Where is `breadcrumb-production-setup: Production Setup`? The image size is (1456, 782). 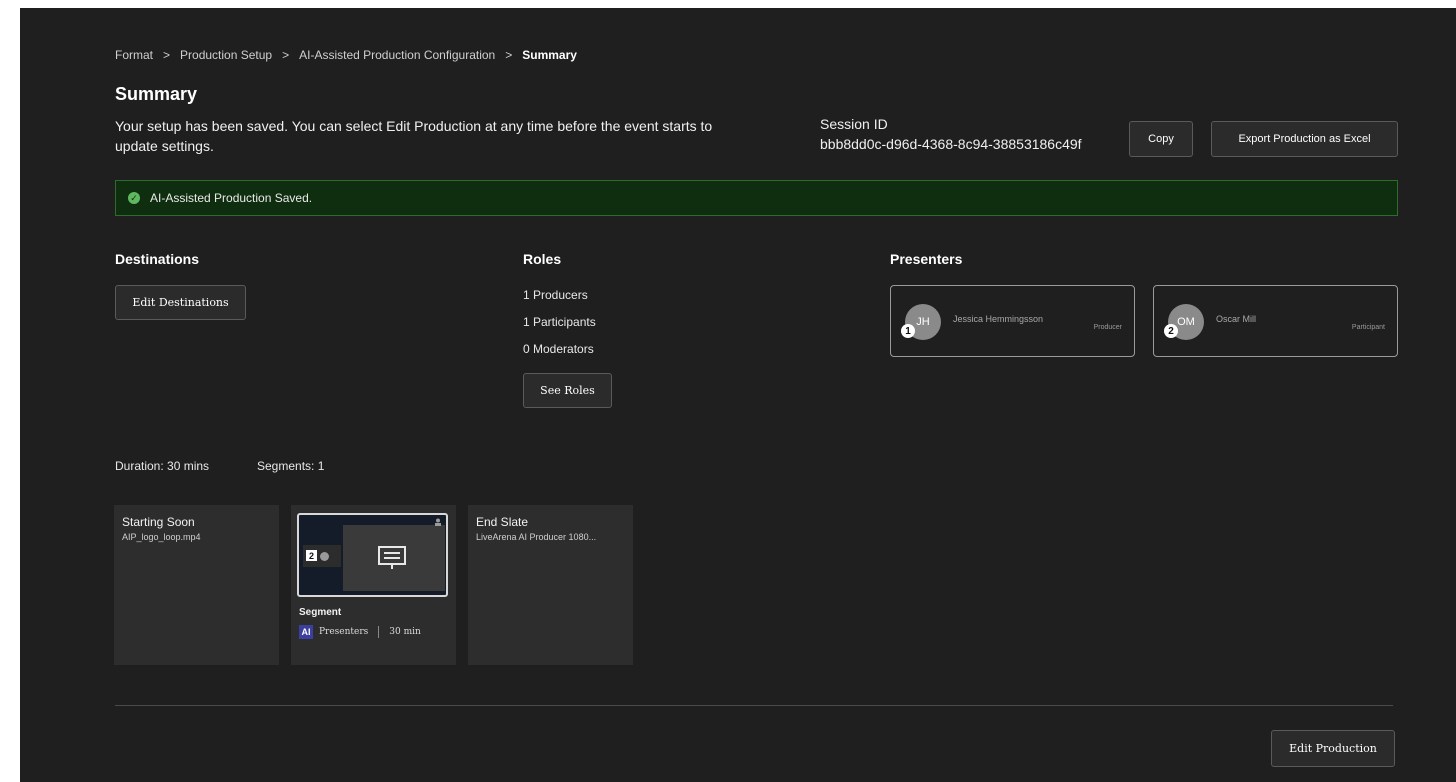 breadcrumb-production-setup: Production Setup is located at coordinates (226, 55).